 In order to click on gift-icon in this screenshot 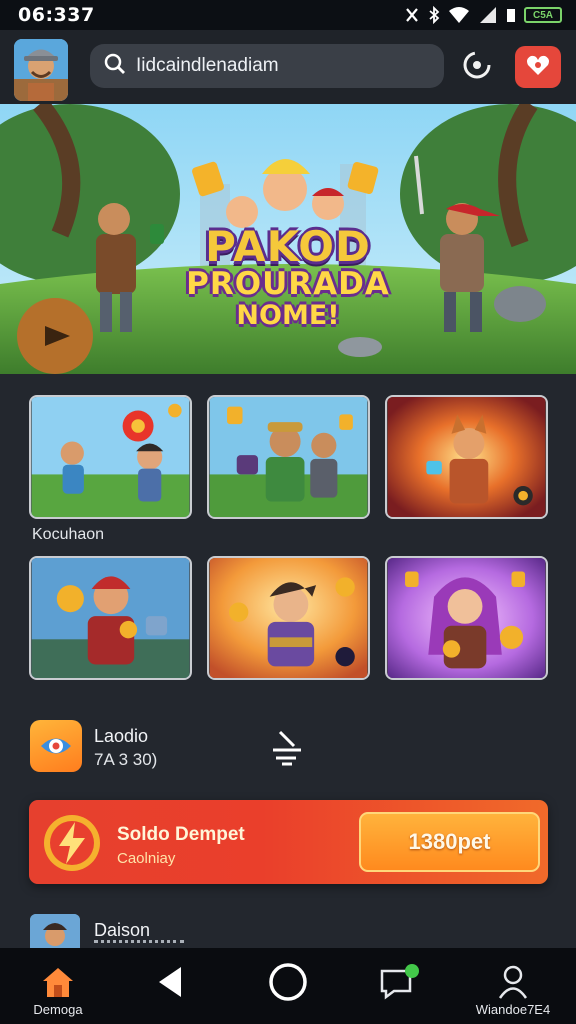, I will do `click(538, 67)`.